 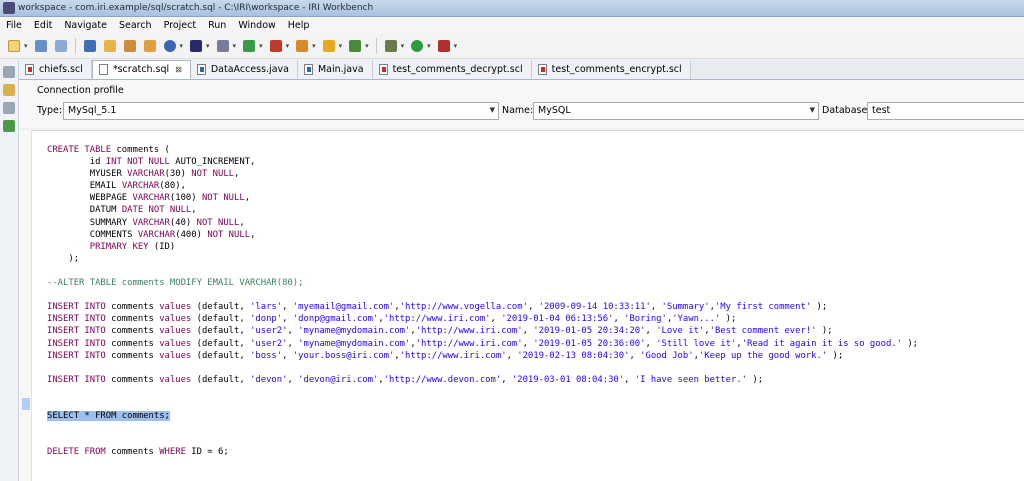 What do you see at coordinates (61, 46) in the screenshot?
I see `save-all-icon` at bounding box center [61, 46].